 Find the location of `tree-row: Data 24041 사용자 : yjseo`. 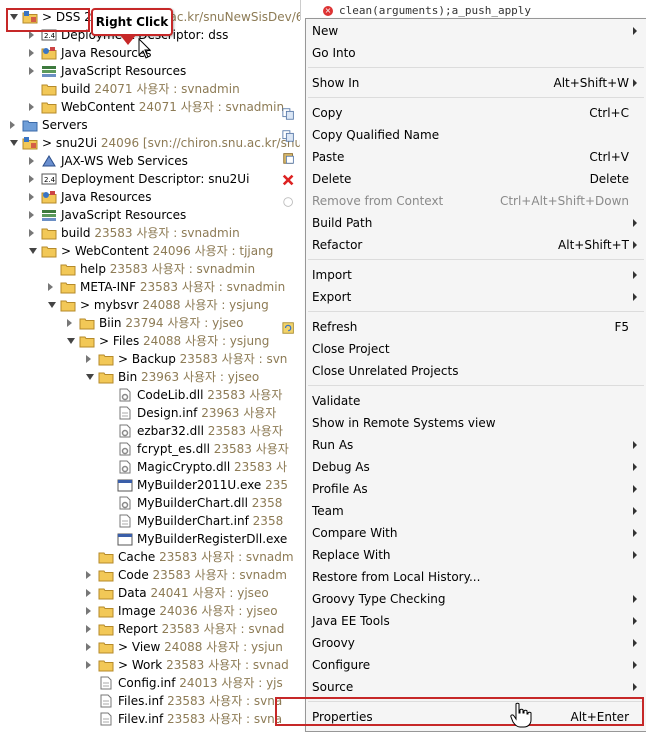

tree-row: Data 24041 사용자 : yjseo is located at coordinates (150, 593).